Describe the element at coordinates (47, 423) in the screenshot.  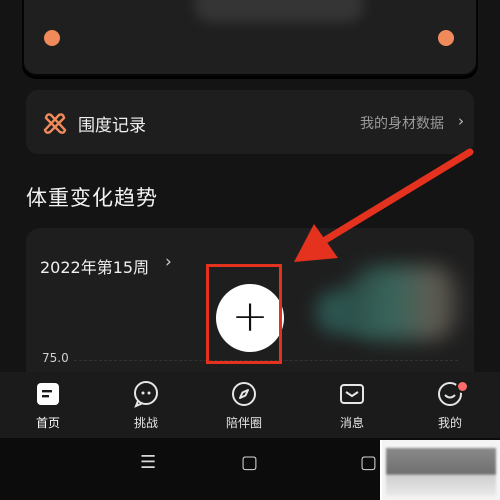
I see `tab-label: 首页` at that location.